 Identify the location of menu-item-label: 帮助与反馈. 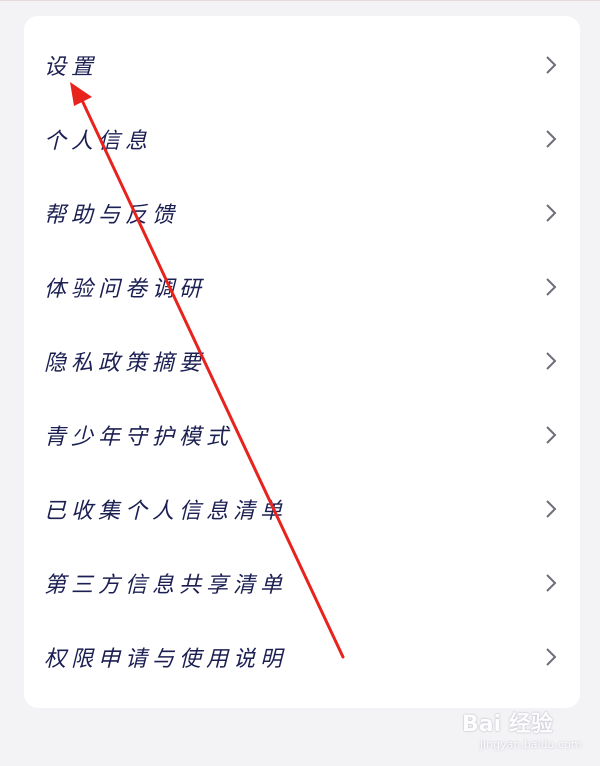
(112, 215).